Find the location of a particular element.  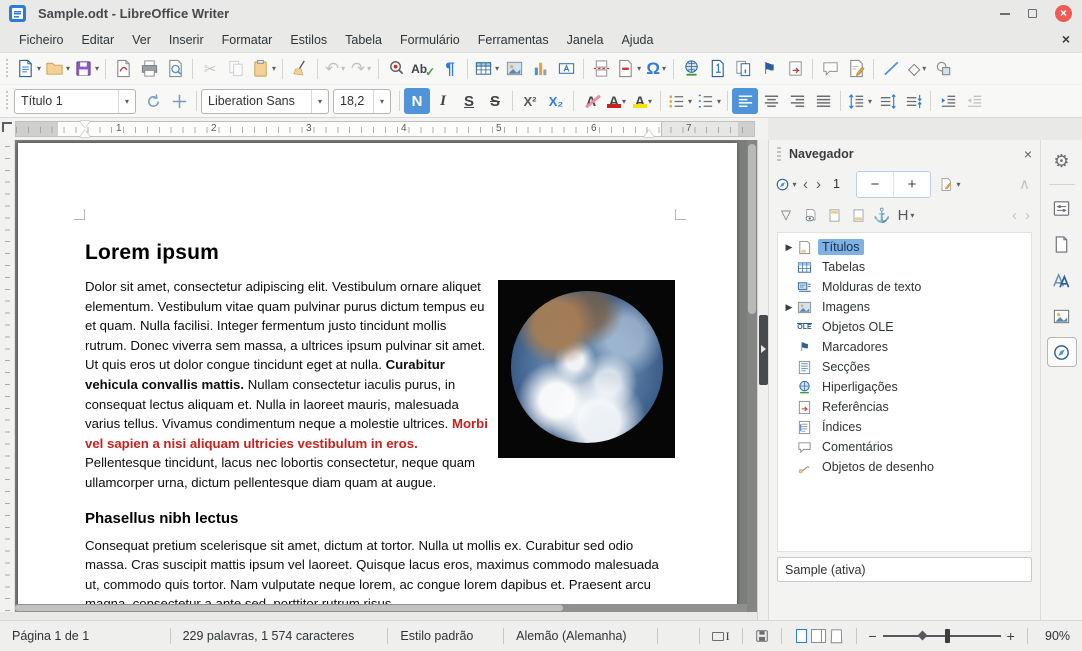

horizontal-scrollbar-thumb is located at coordinates (289, 608).